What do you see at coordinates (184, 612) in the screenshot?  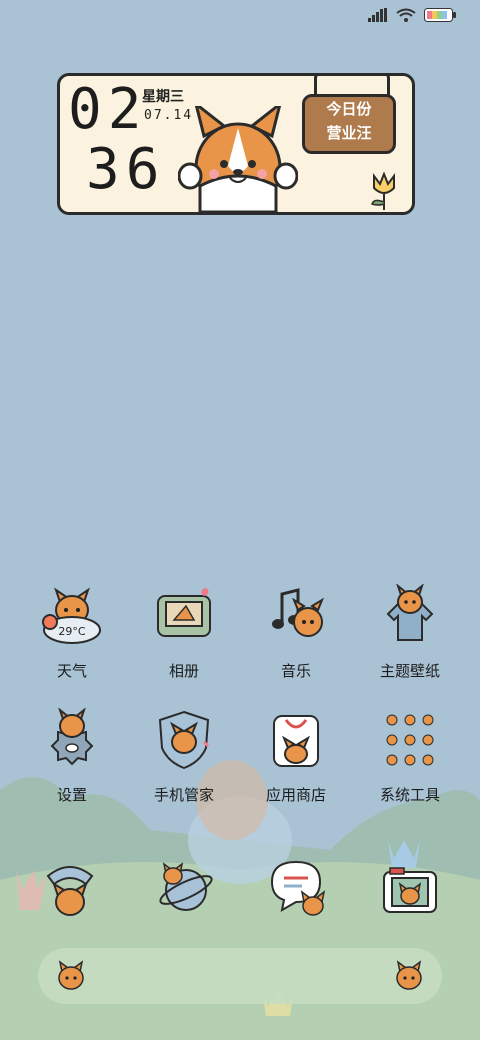 I see `album-tv-icon` at bounding box center [184, 612].